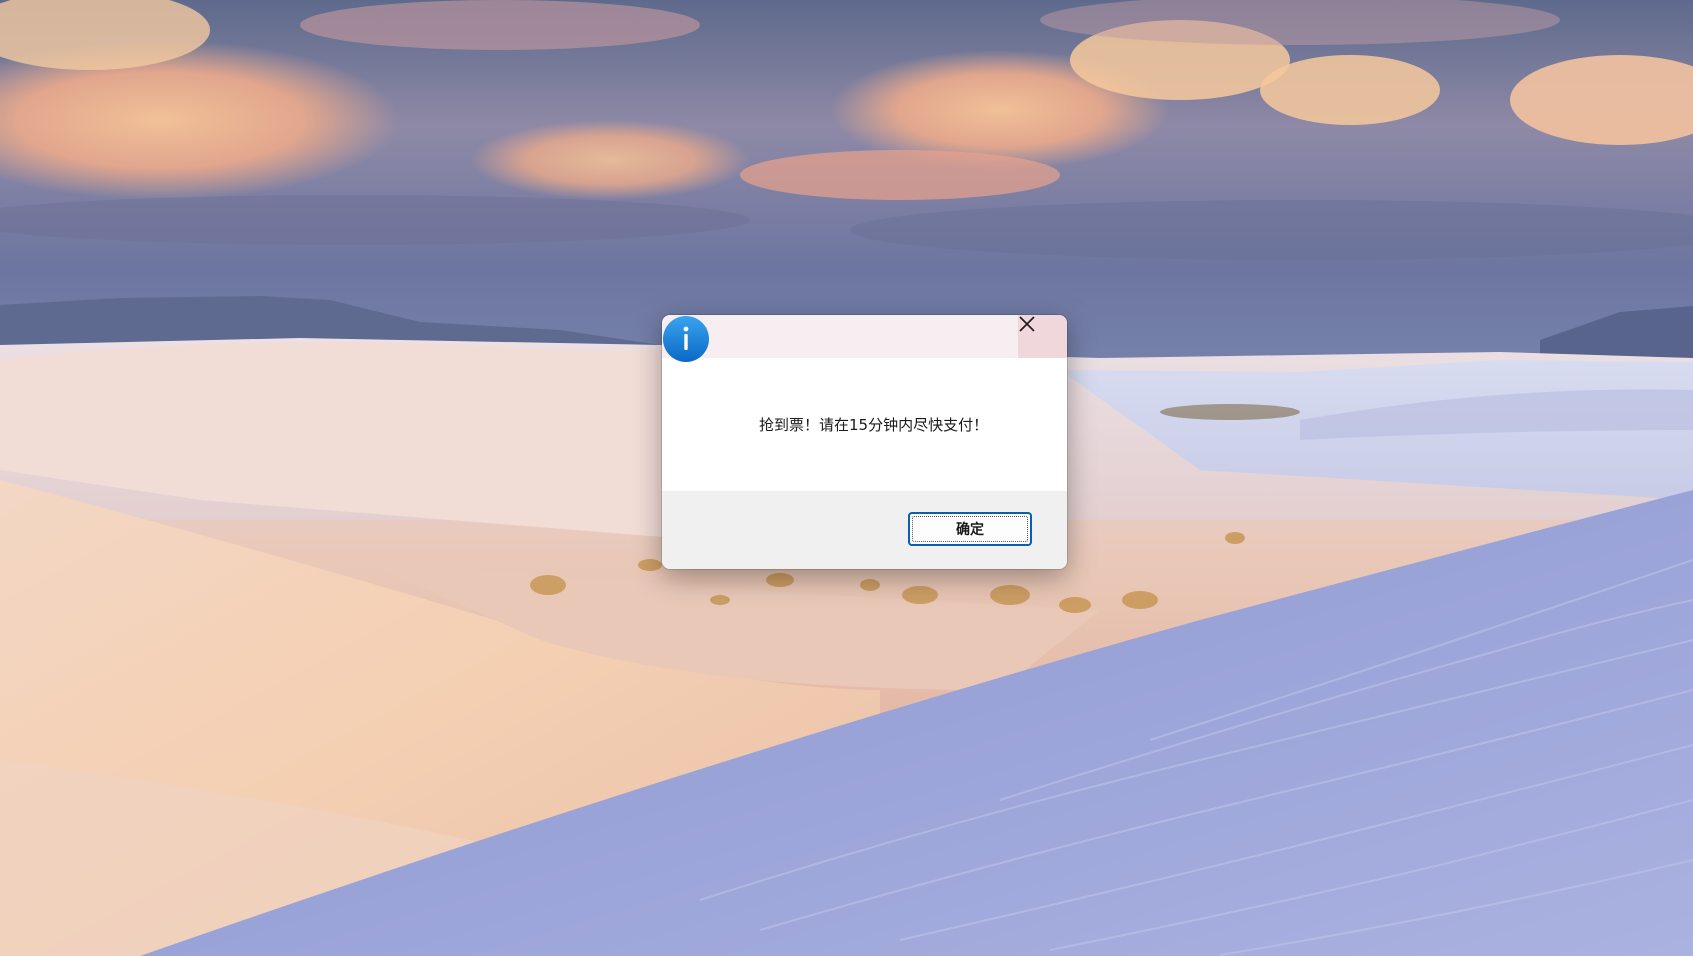  I want to click on info-icon, so click(686, 339).